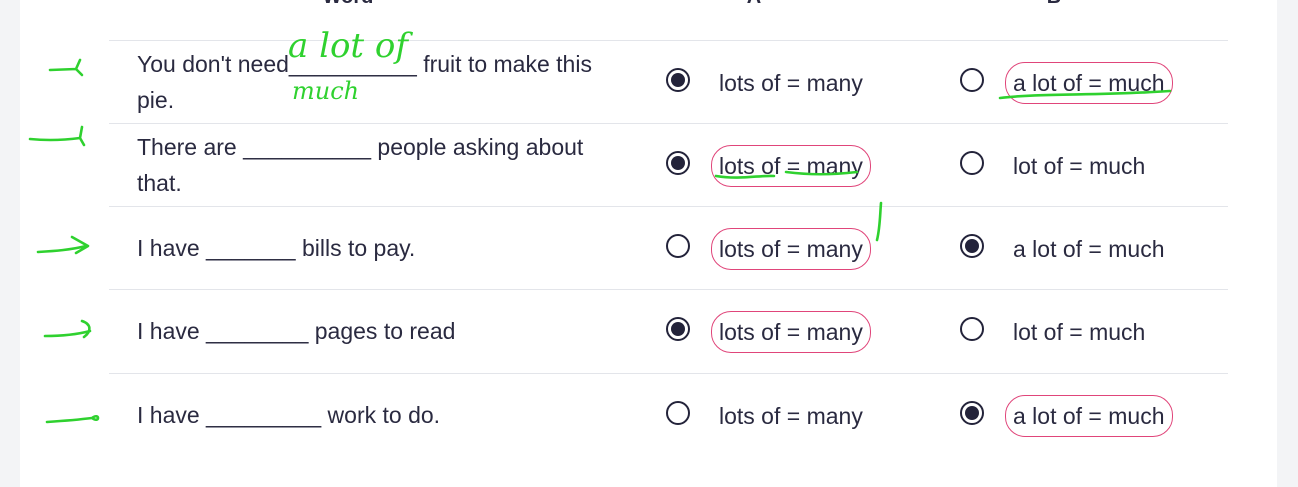  I want to click on column-header-a: A, so click(754, 4).